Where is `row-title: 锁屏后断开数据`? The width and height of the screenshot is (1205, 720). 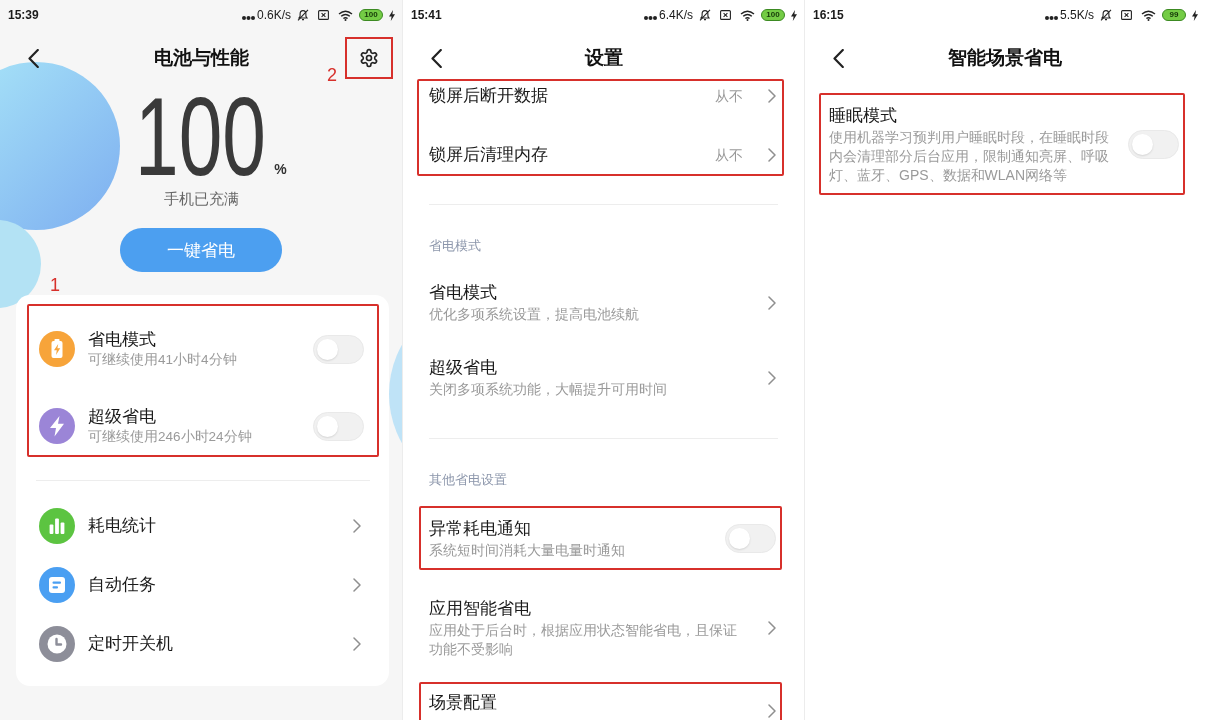 row-title: 锁屏后断开数据 is located at coordinates (488, 96).